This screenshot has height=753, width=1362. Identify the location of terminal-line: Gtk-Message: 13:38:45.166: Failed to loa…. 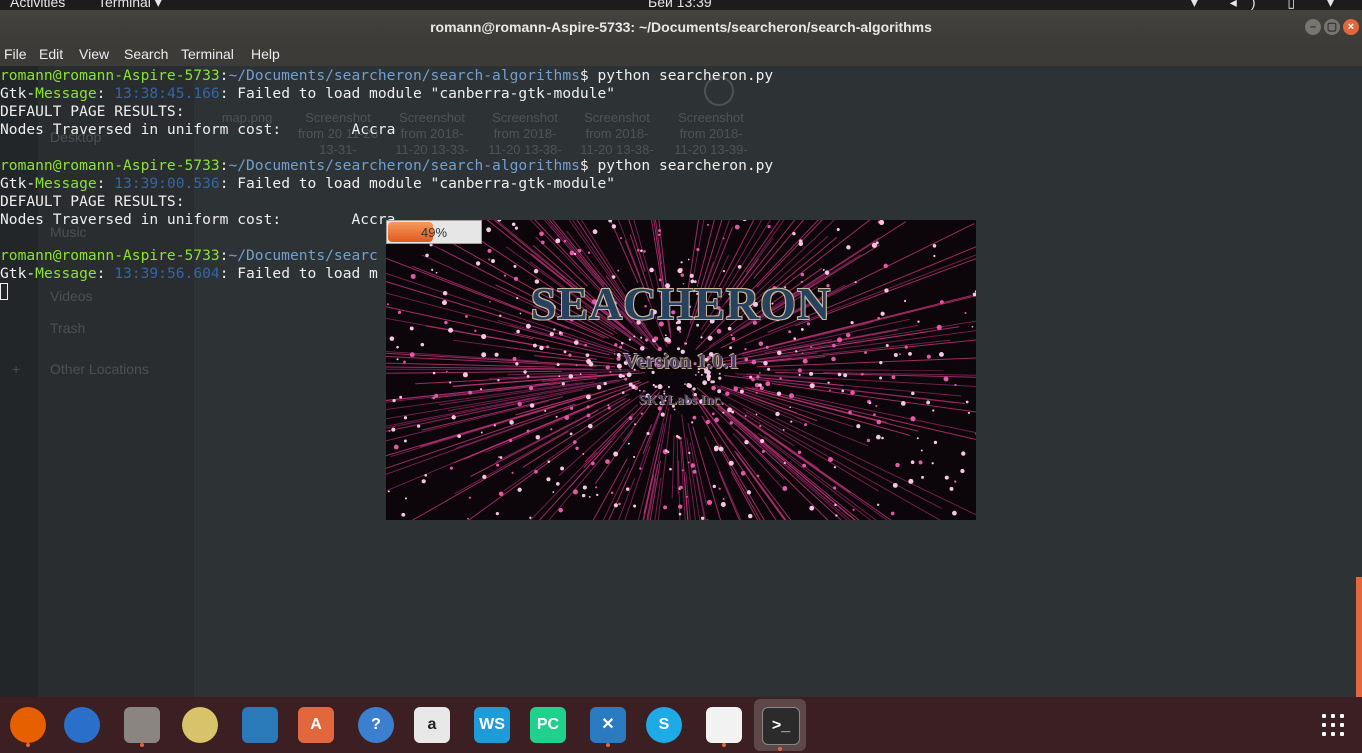
(308, 93).